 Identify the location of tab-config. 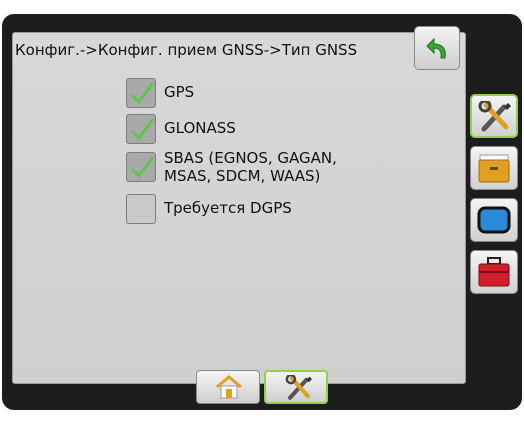
(296, 387).